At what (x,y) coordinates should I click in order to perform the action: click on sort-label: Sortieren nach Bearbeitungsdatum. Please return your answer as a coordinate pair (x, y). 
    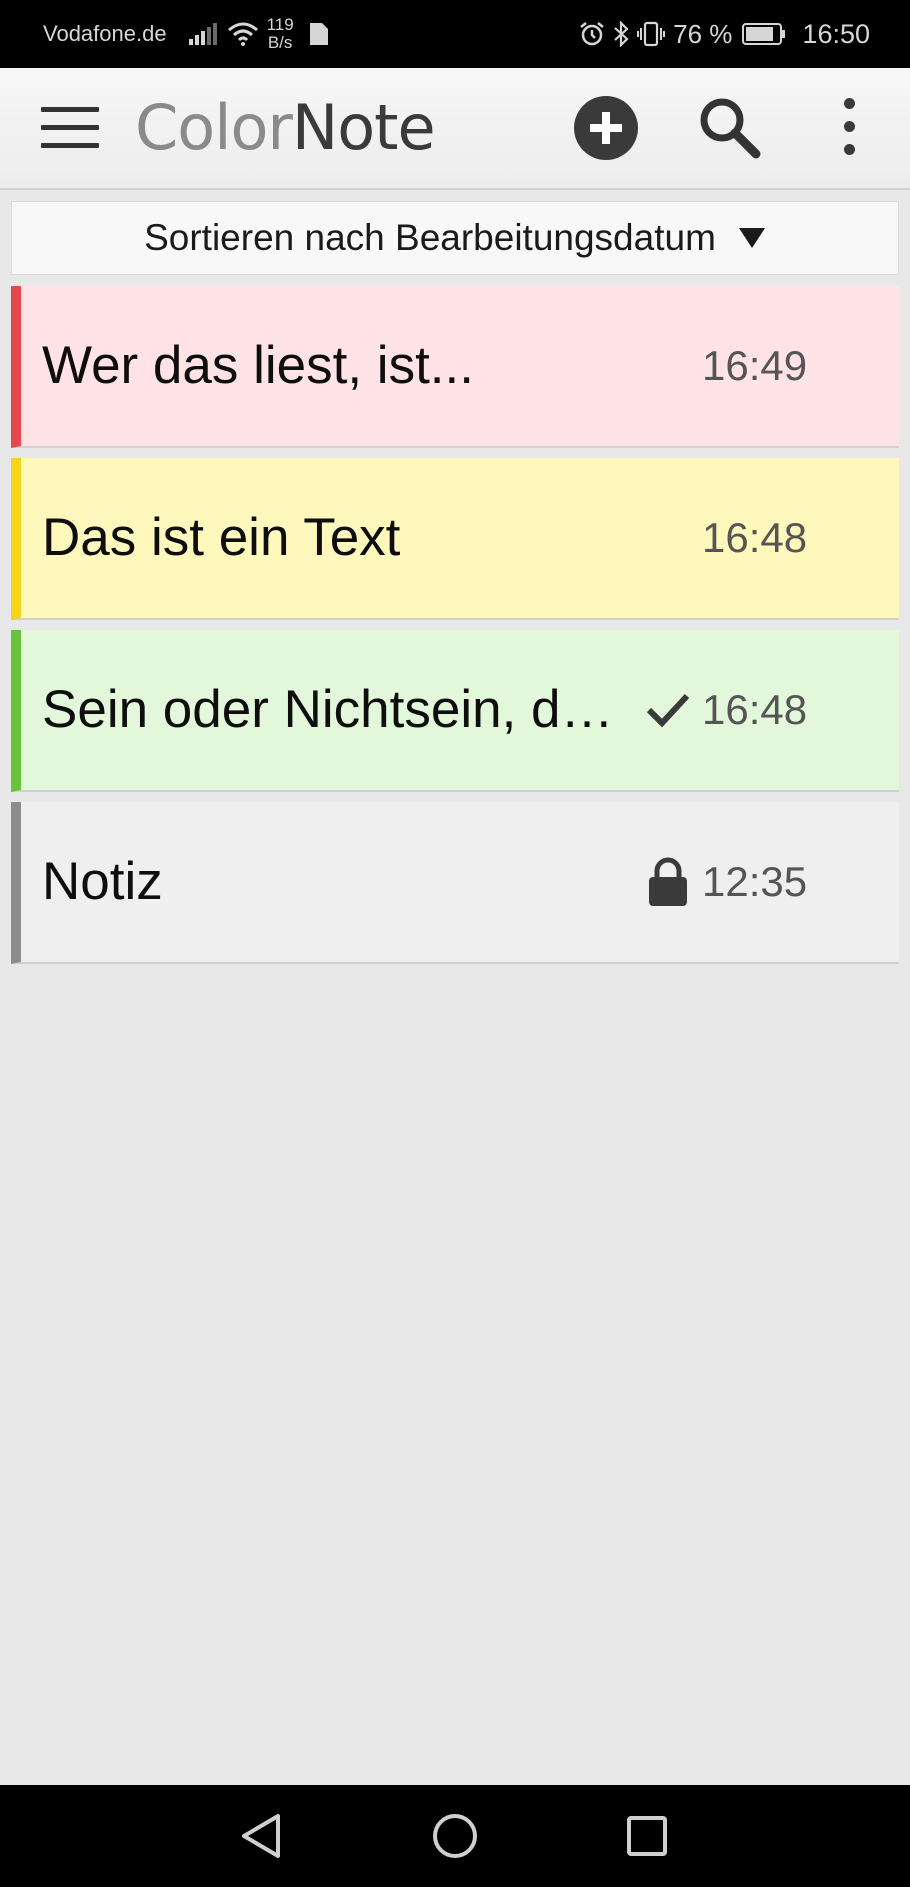
    Looking at the image, I should click on (430, 237).